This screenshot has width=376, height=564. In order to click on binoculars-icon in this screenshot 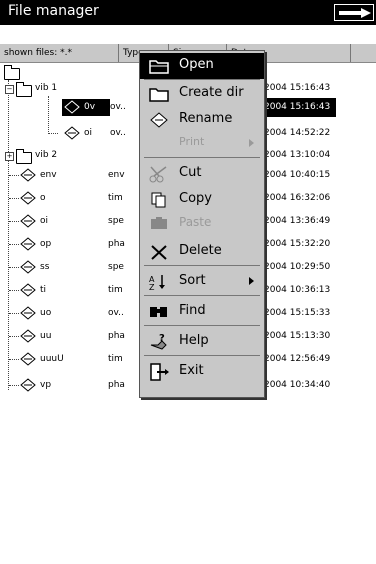, I will do `click(158, 312)`.